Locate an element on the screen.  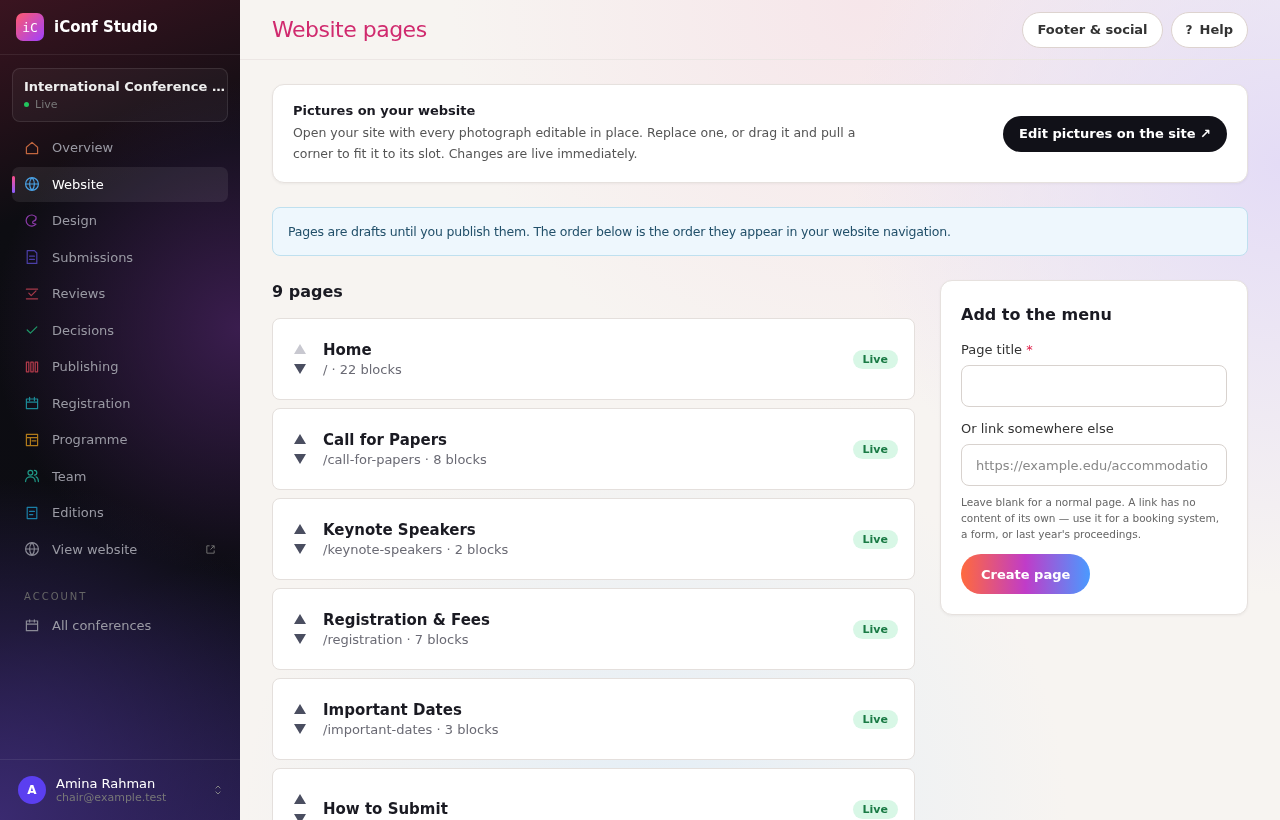
page-path: / · 22 blocks is located at coordinates (363, 369).